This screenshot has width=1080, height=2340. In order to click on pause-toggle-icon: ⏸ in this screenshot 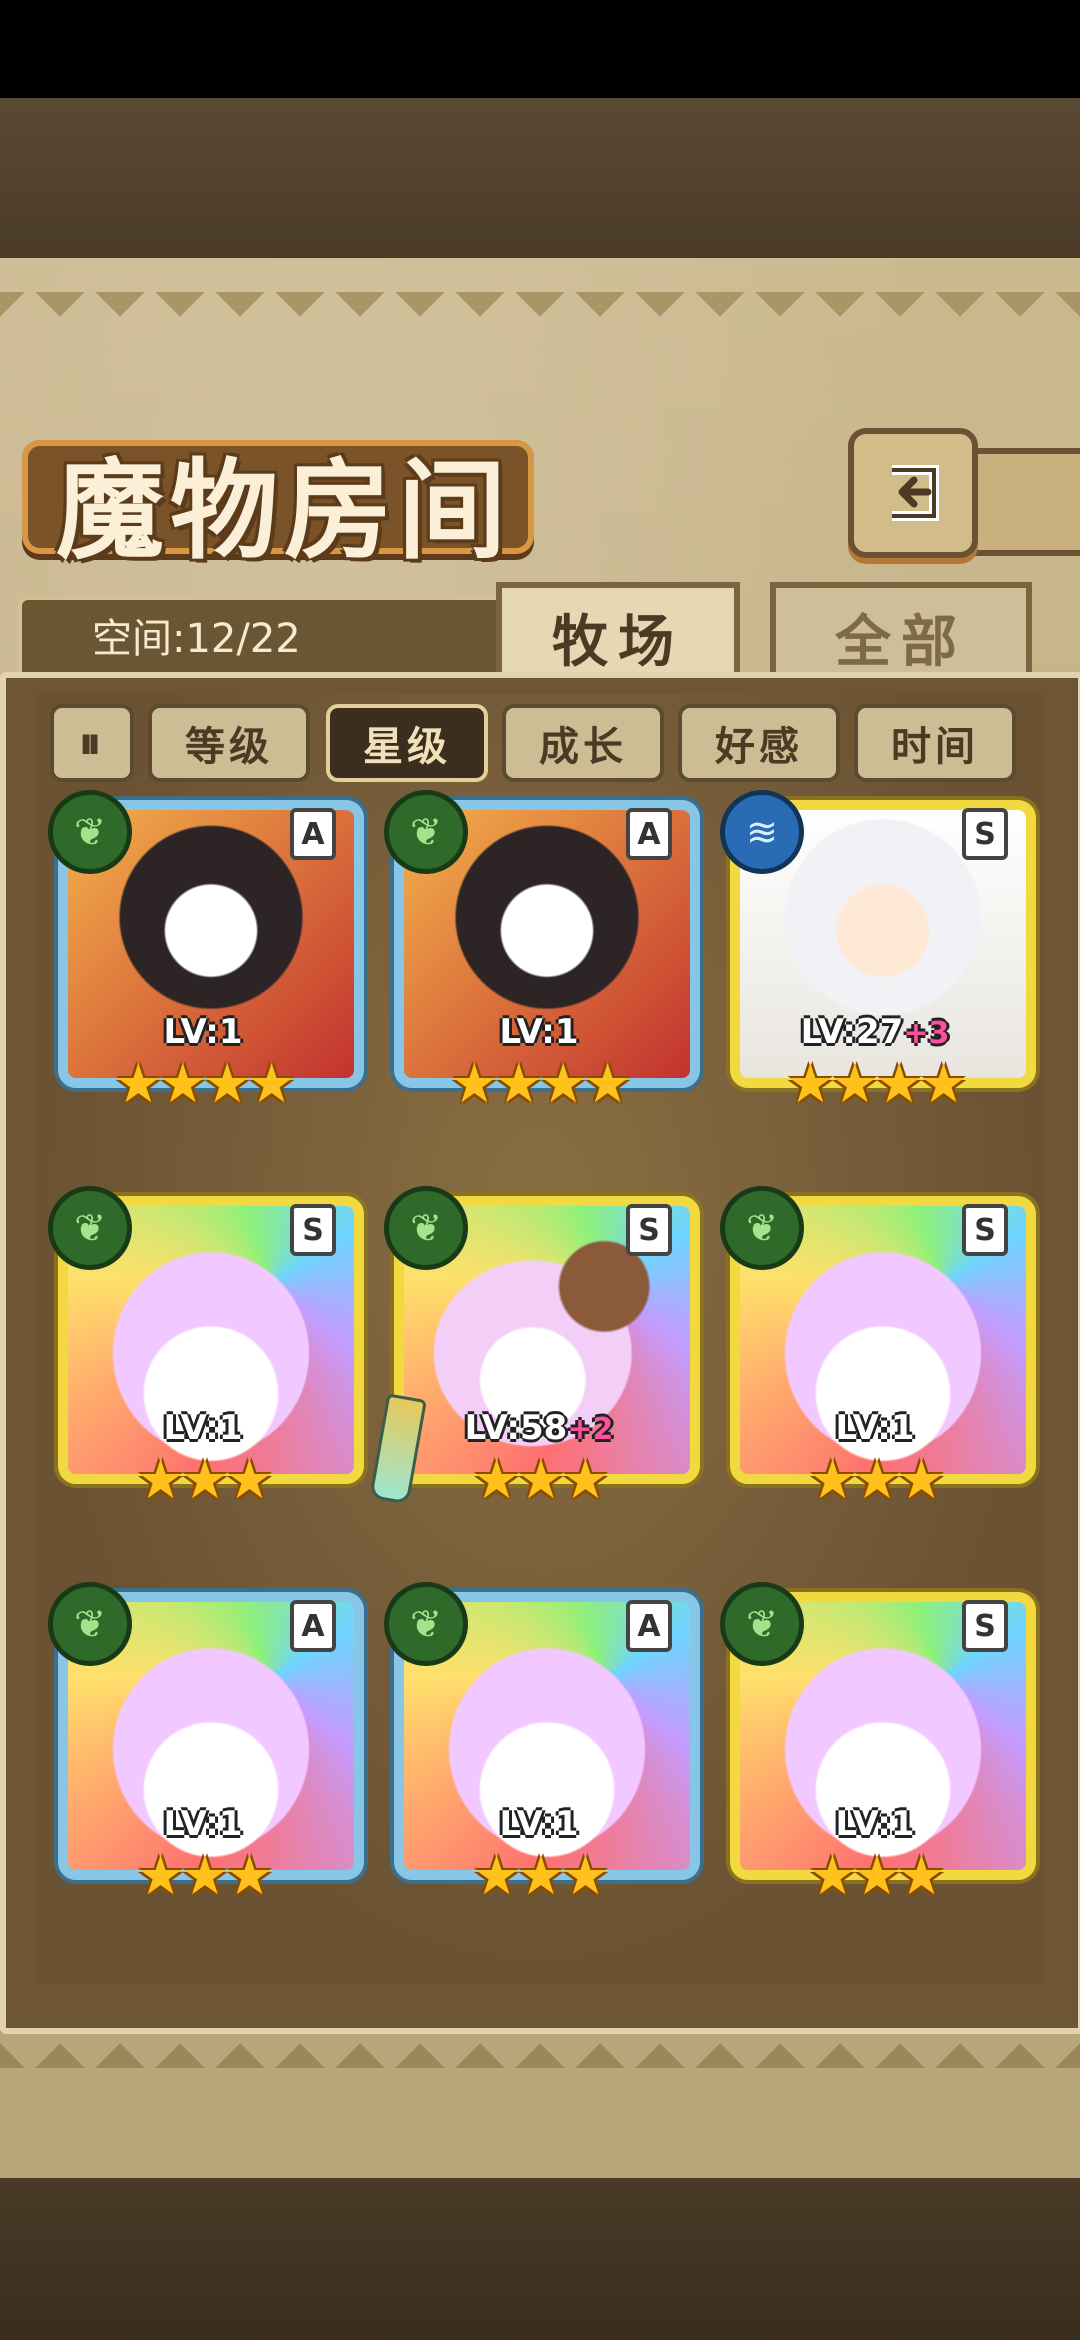, I will do `click(92, 743)`.